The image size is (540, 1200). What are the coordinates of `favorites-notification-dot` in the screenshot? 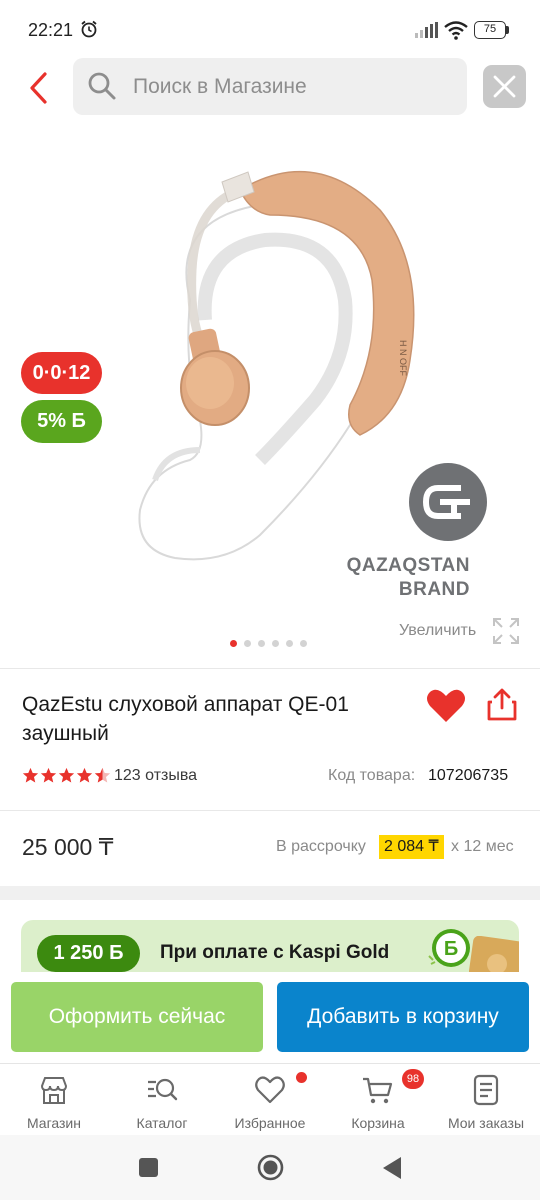 It's located at (301, 1077).